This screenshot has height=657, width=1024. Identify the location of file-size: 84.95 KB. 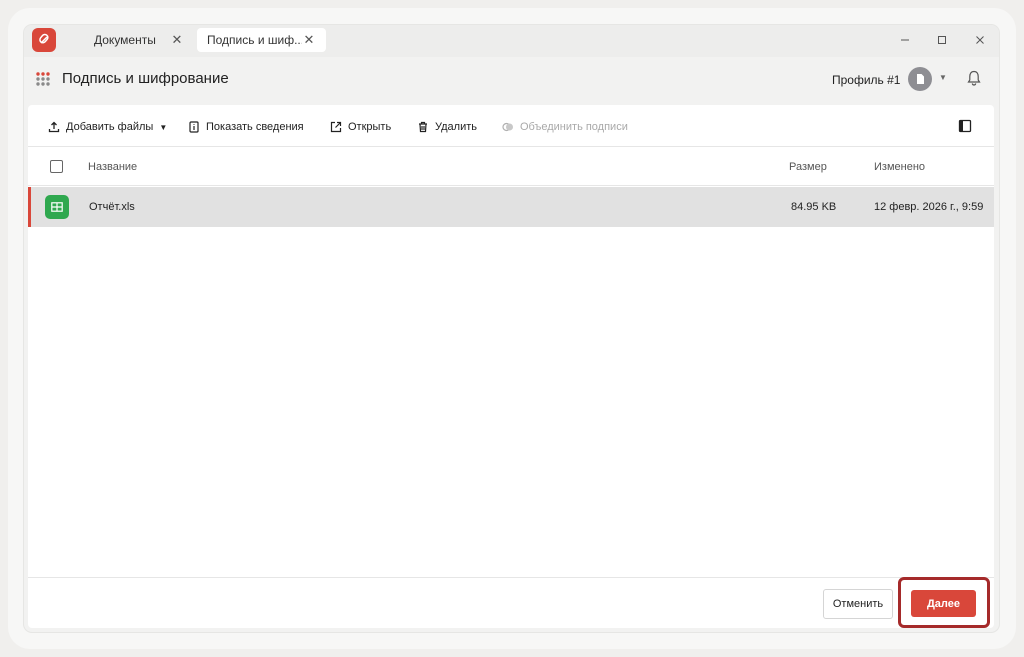
(814, 207).